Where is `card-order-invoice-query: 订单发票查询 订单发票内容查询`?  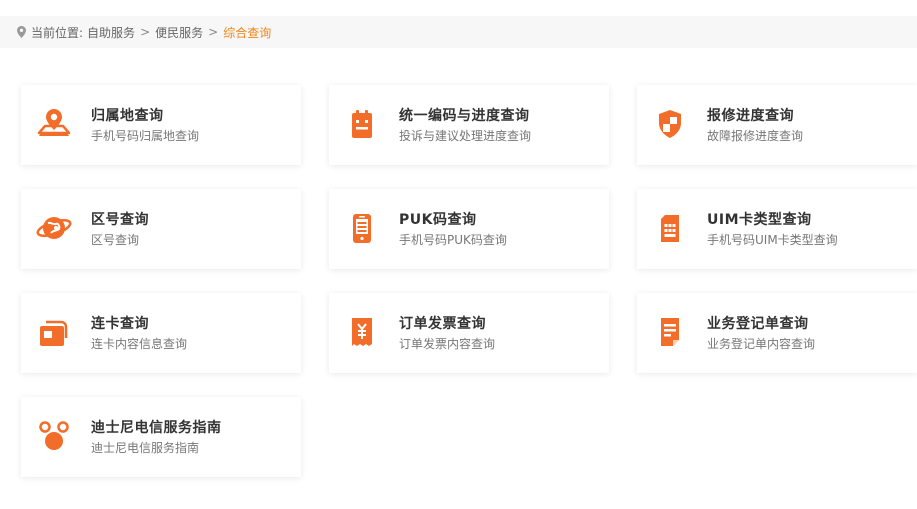
card-order-invoice-query: 订单发票查询 订单发票内容查询 is located at coordinates (469, 333).